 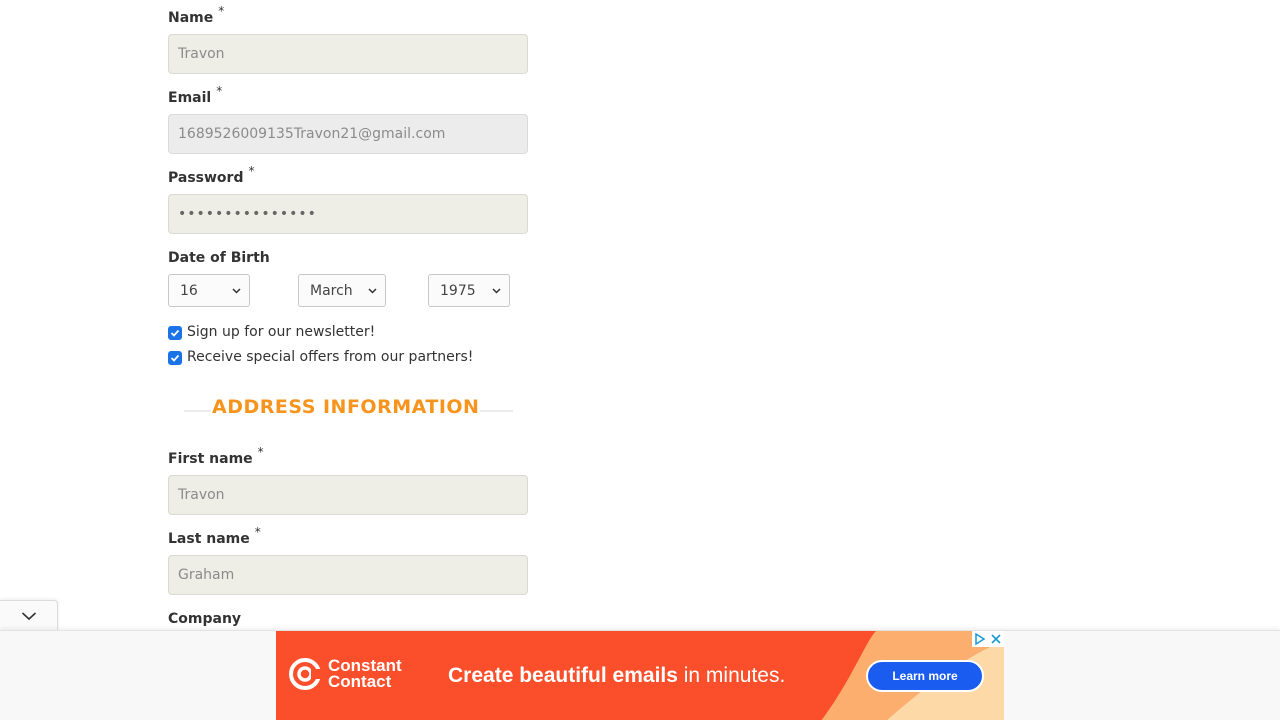 I want to click on offers-checkbox, so click(x=175, y=358).